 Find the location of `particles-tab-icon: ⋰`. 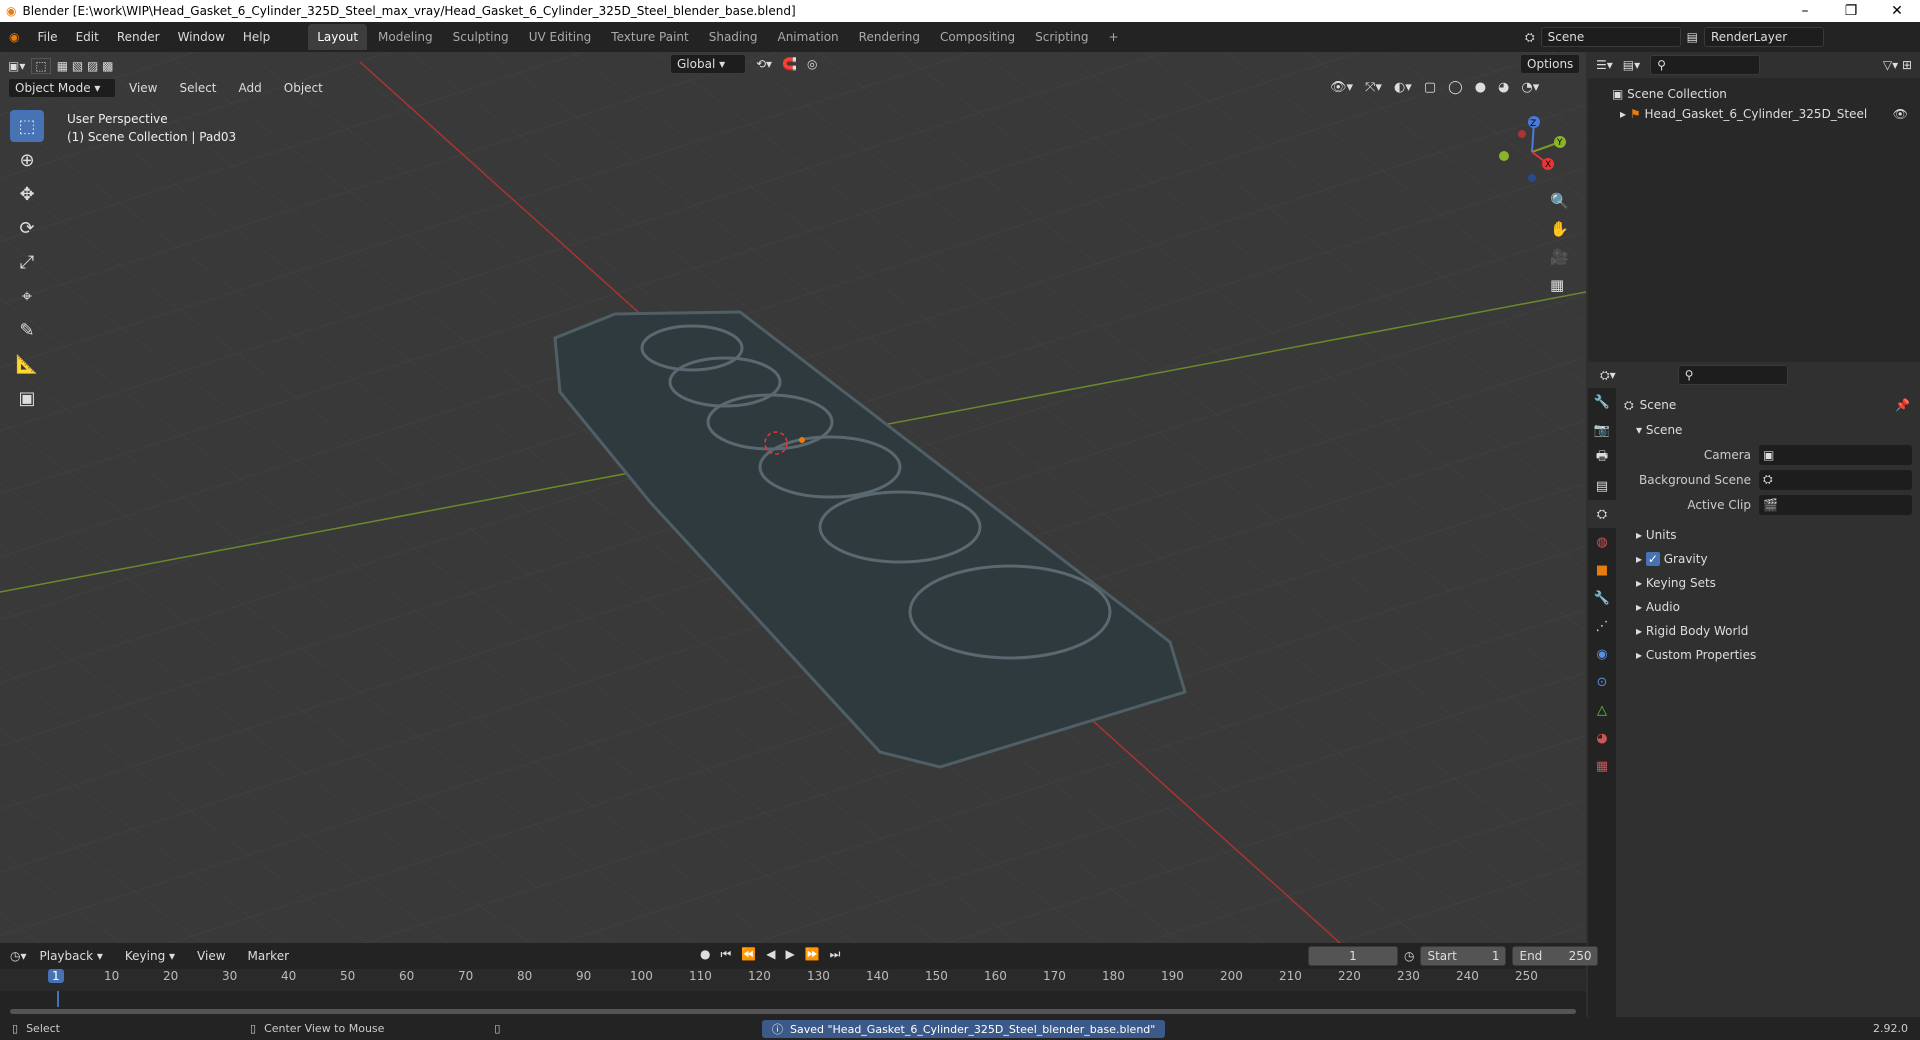

particles-tab-icon: ⋰ is located at coordinates (1602, 626).